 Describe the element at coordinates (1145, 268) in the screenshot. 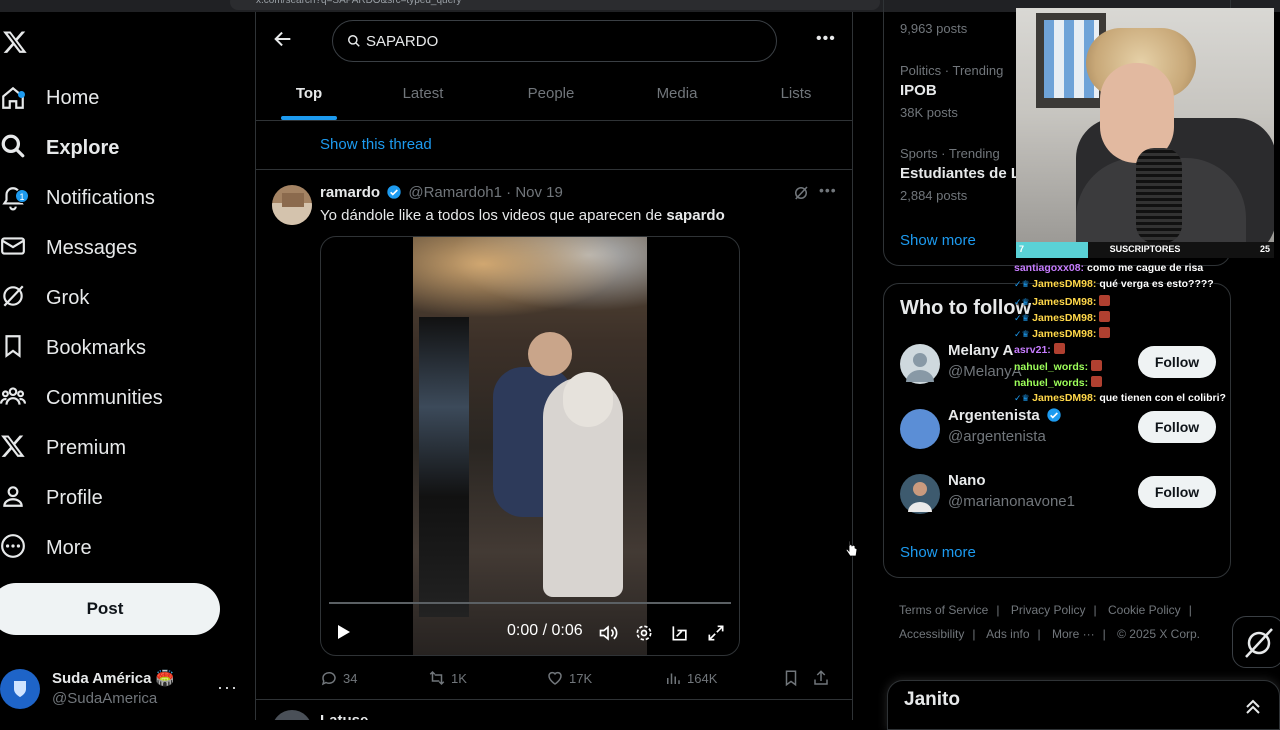

I see `chat-text: como me cague de risa` at that location.